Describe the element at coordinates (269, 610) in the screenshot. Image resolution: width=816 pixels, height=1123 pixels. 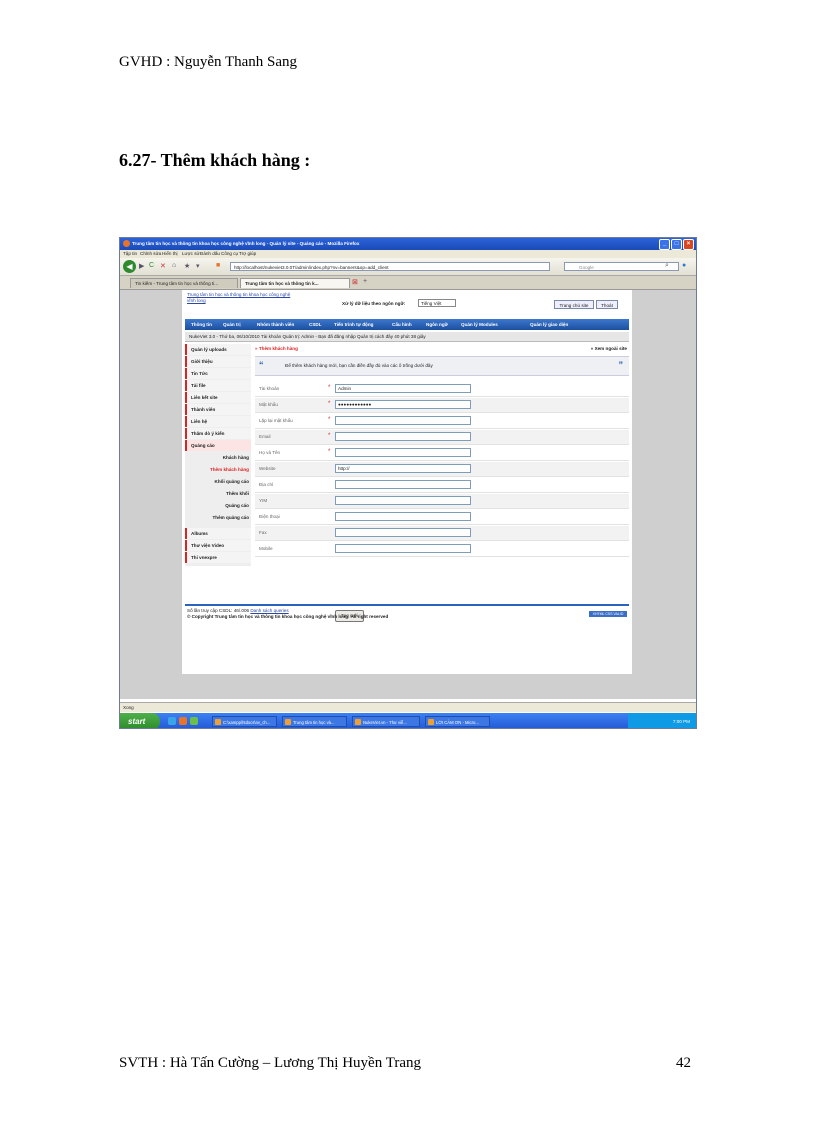
I see `queries-link: Danh sách queries` at that location.